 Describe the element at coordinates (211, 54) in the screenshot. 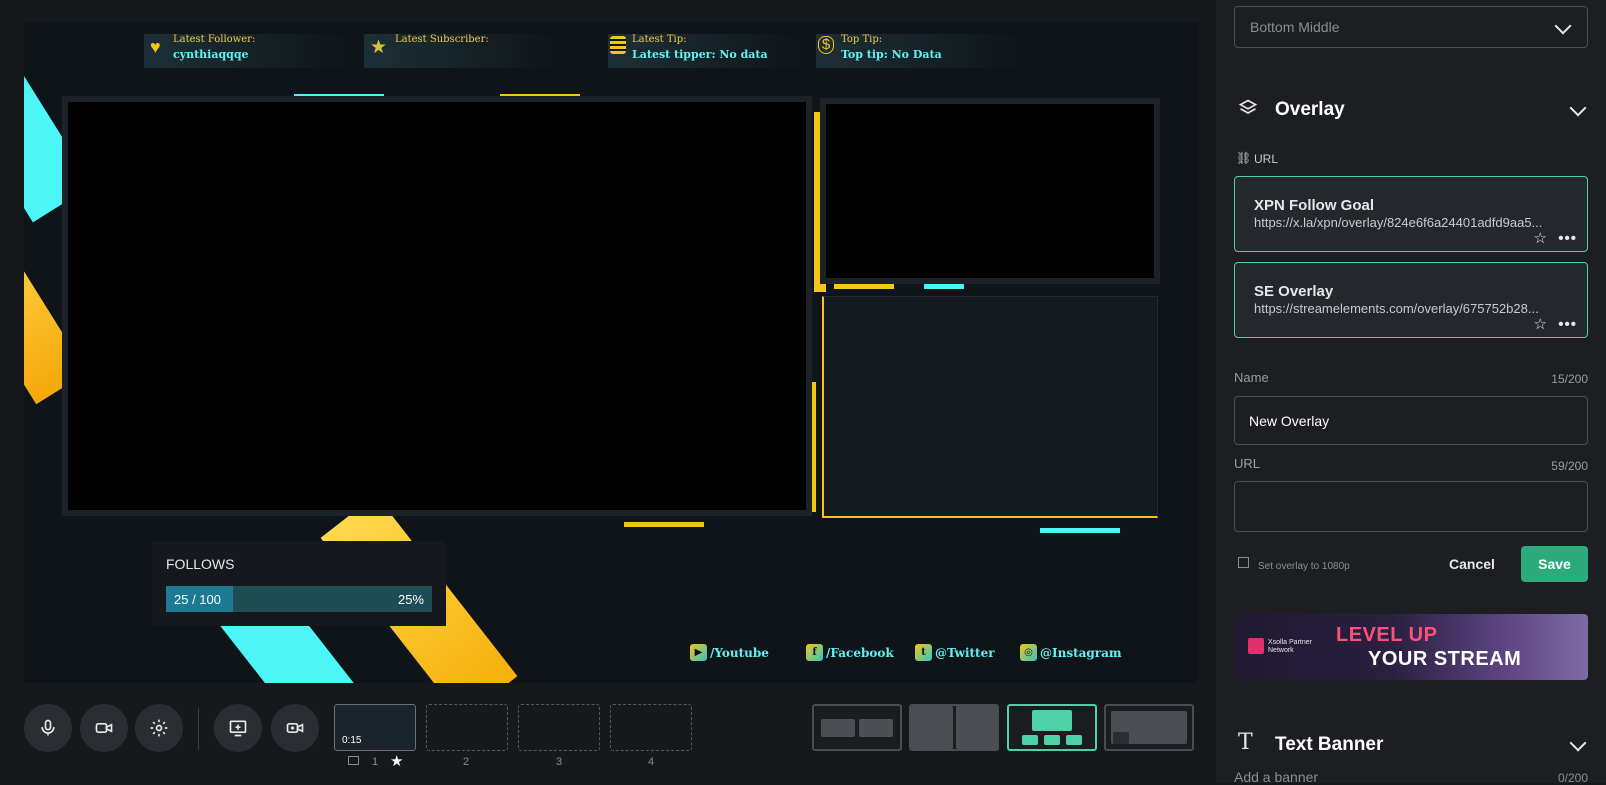

I see `latest-follower-value: cynthiaqqqe` at that location.